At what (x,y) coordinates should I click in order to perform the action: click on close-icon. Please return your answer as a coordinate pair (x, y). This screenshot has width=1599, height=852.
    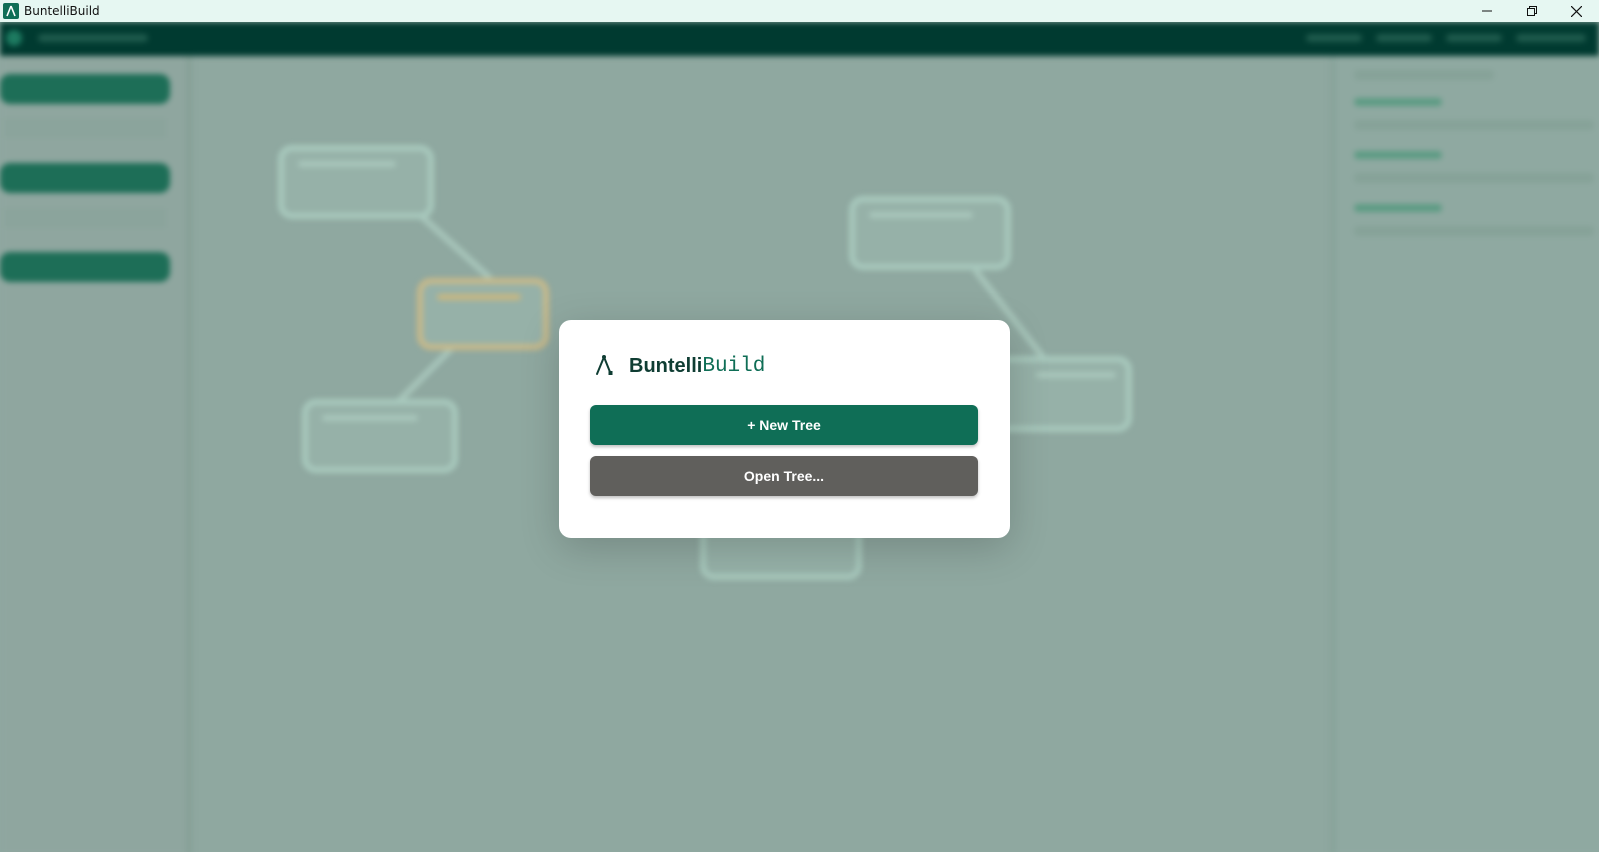
    Looking at the image, I should click on (1576, 11).